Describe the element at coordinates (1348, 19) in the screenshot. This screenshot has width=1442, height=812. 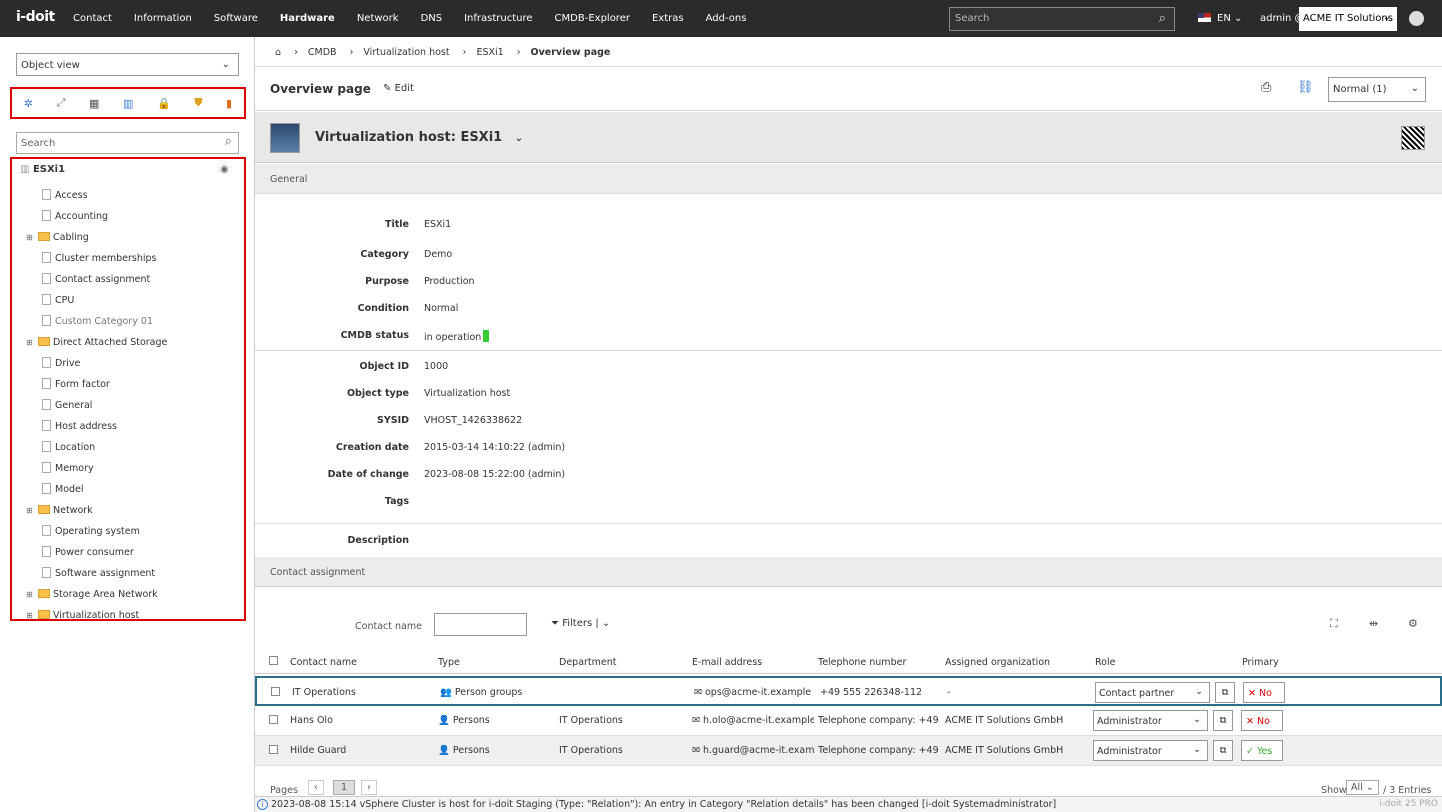
I see `tenant-select: ACME IT Solutions ⌄` at that location.